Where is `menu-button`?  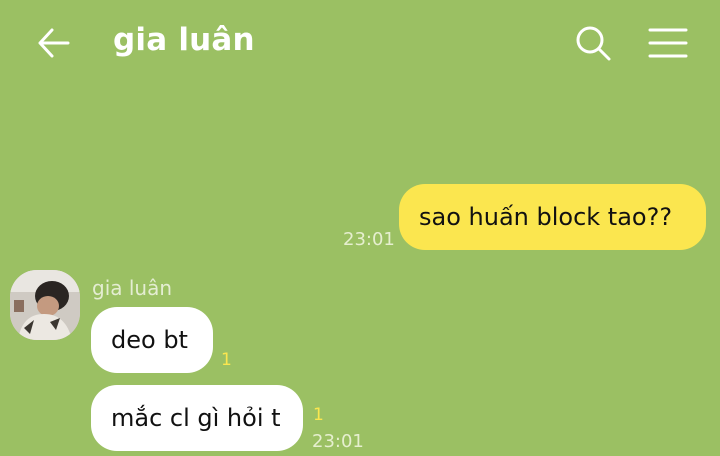
menu-button is located at coordinates (668, 43).